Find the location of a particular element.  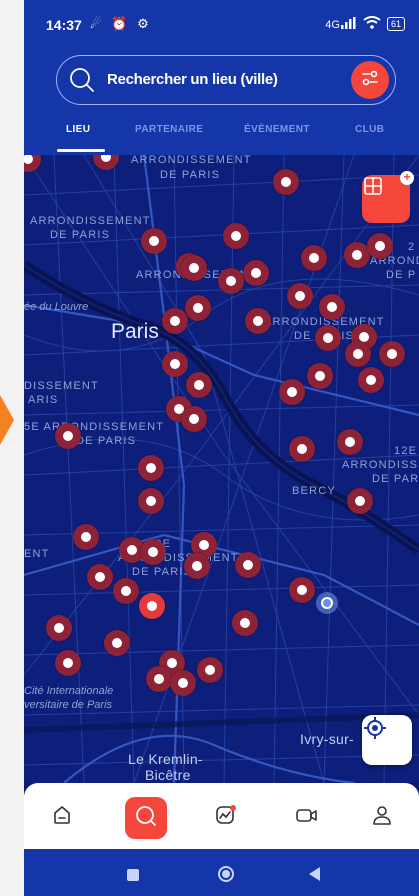

tab-partenaire: PARTENAIRE is located at coordinates (169, 129).